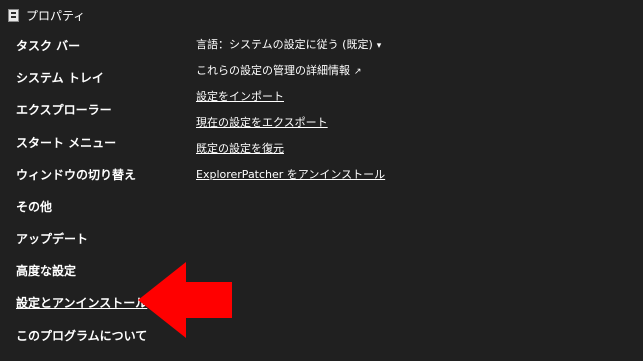 The width and height of the screenshot is (643, 361). What do you see at coordinates (64, 109) in the screenshot?
I see `sidebar-item-explorer: エクスプローラー` at bounding box center [64, 109].